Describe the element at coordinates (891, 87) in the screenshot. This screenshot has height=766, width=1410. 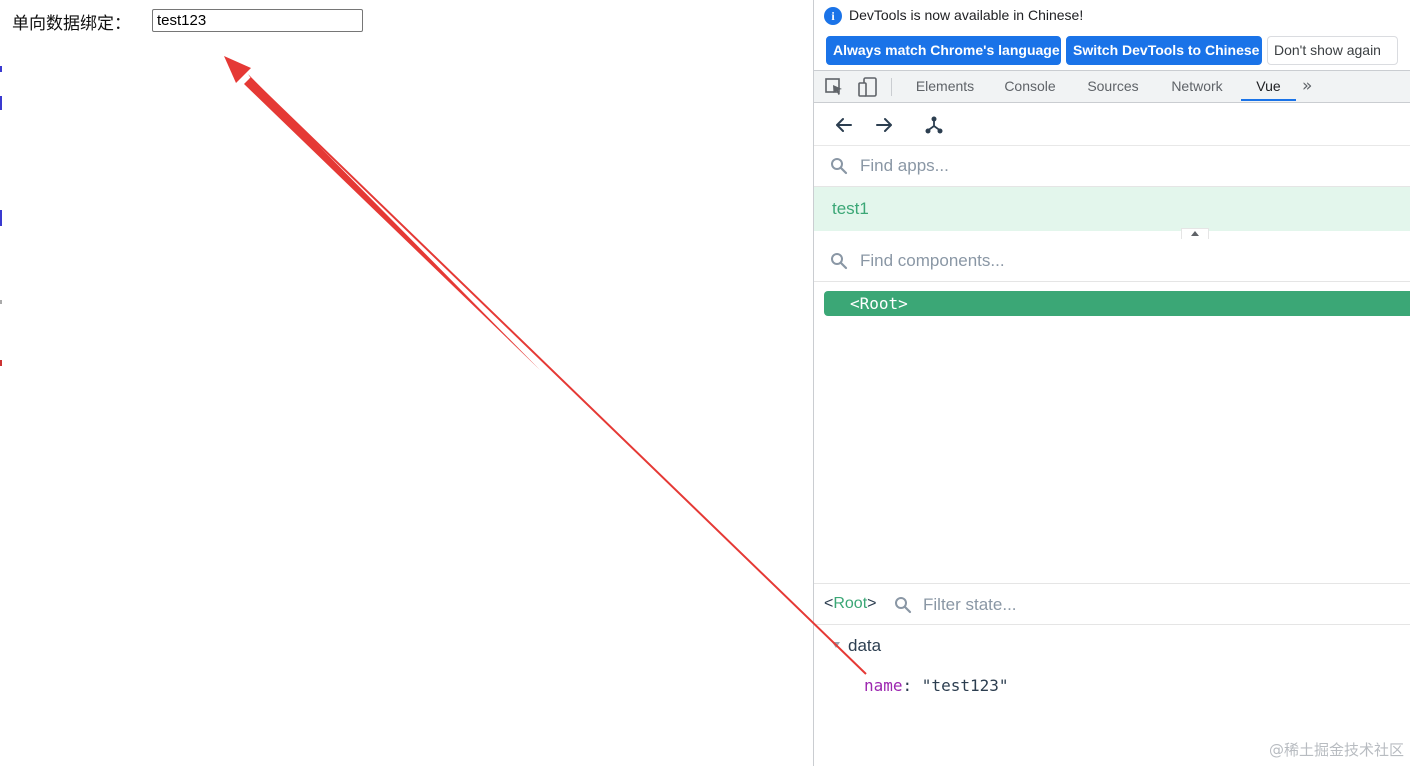
I see `toolbar-divider` at that location.